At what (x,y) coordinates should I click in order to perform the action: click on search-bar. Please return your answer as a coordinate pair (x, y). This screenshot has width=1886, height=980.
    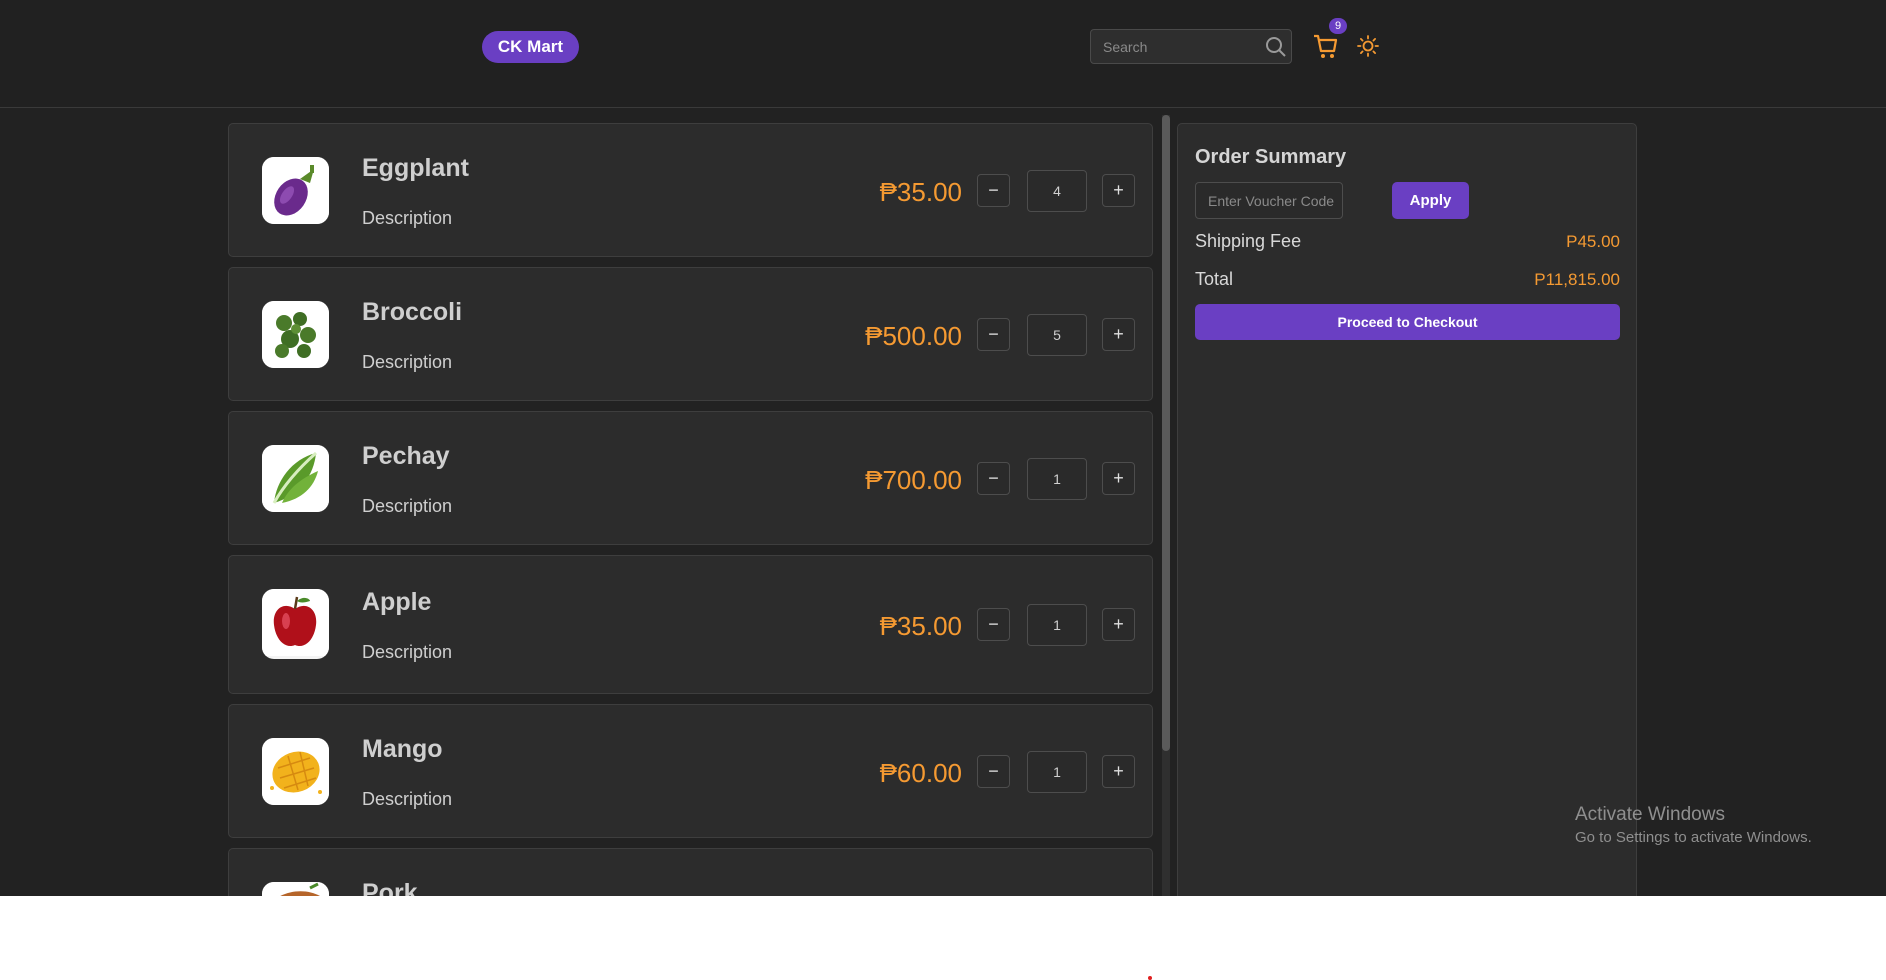
    Looking at the image, I should click on (1191, 46).